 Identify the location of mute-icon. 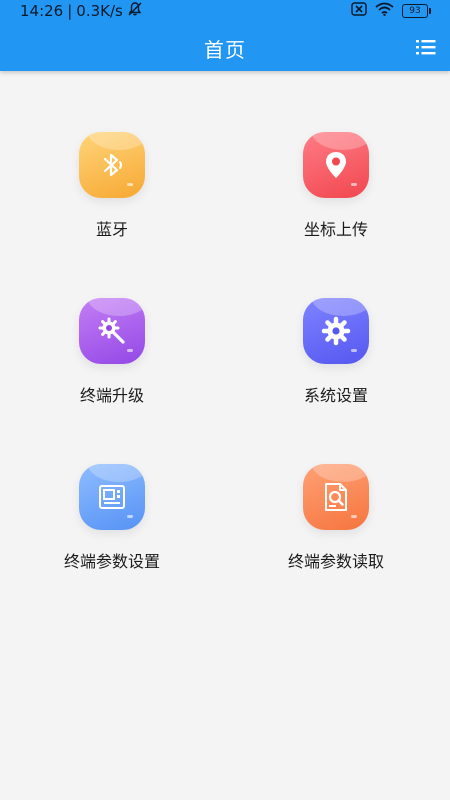
(135, 11).